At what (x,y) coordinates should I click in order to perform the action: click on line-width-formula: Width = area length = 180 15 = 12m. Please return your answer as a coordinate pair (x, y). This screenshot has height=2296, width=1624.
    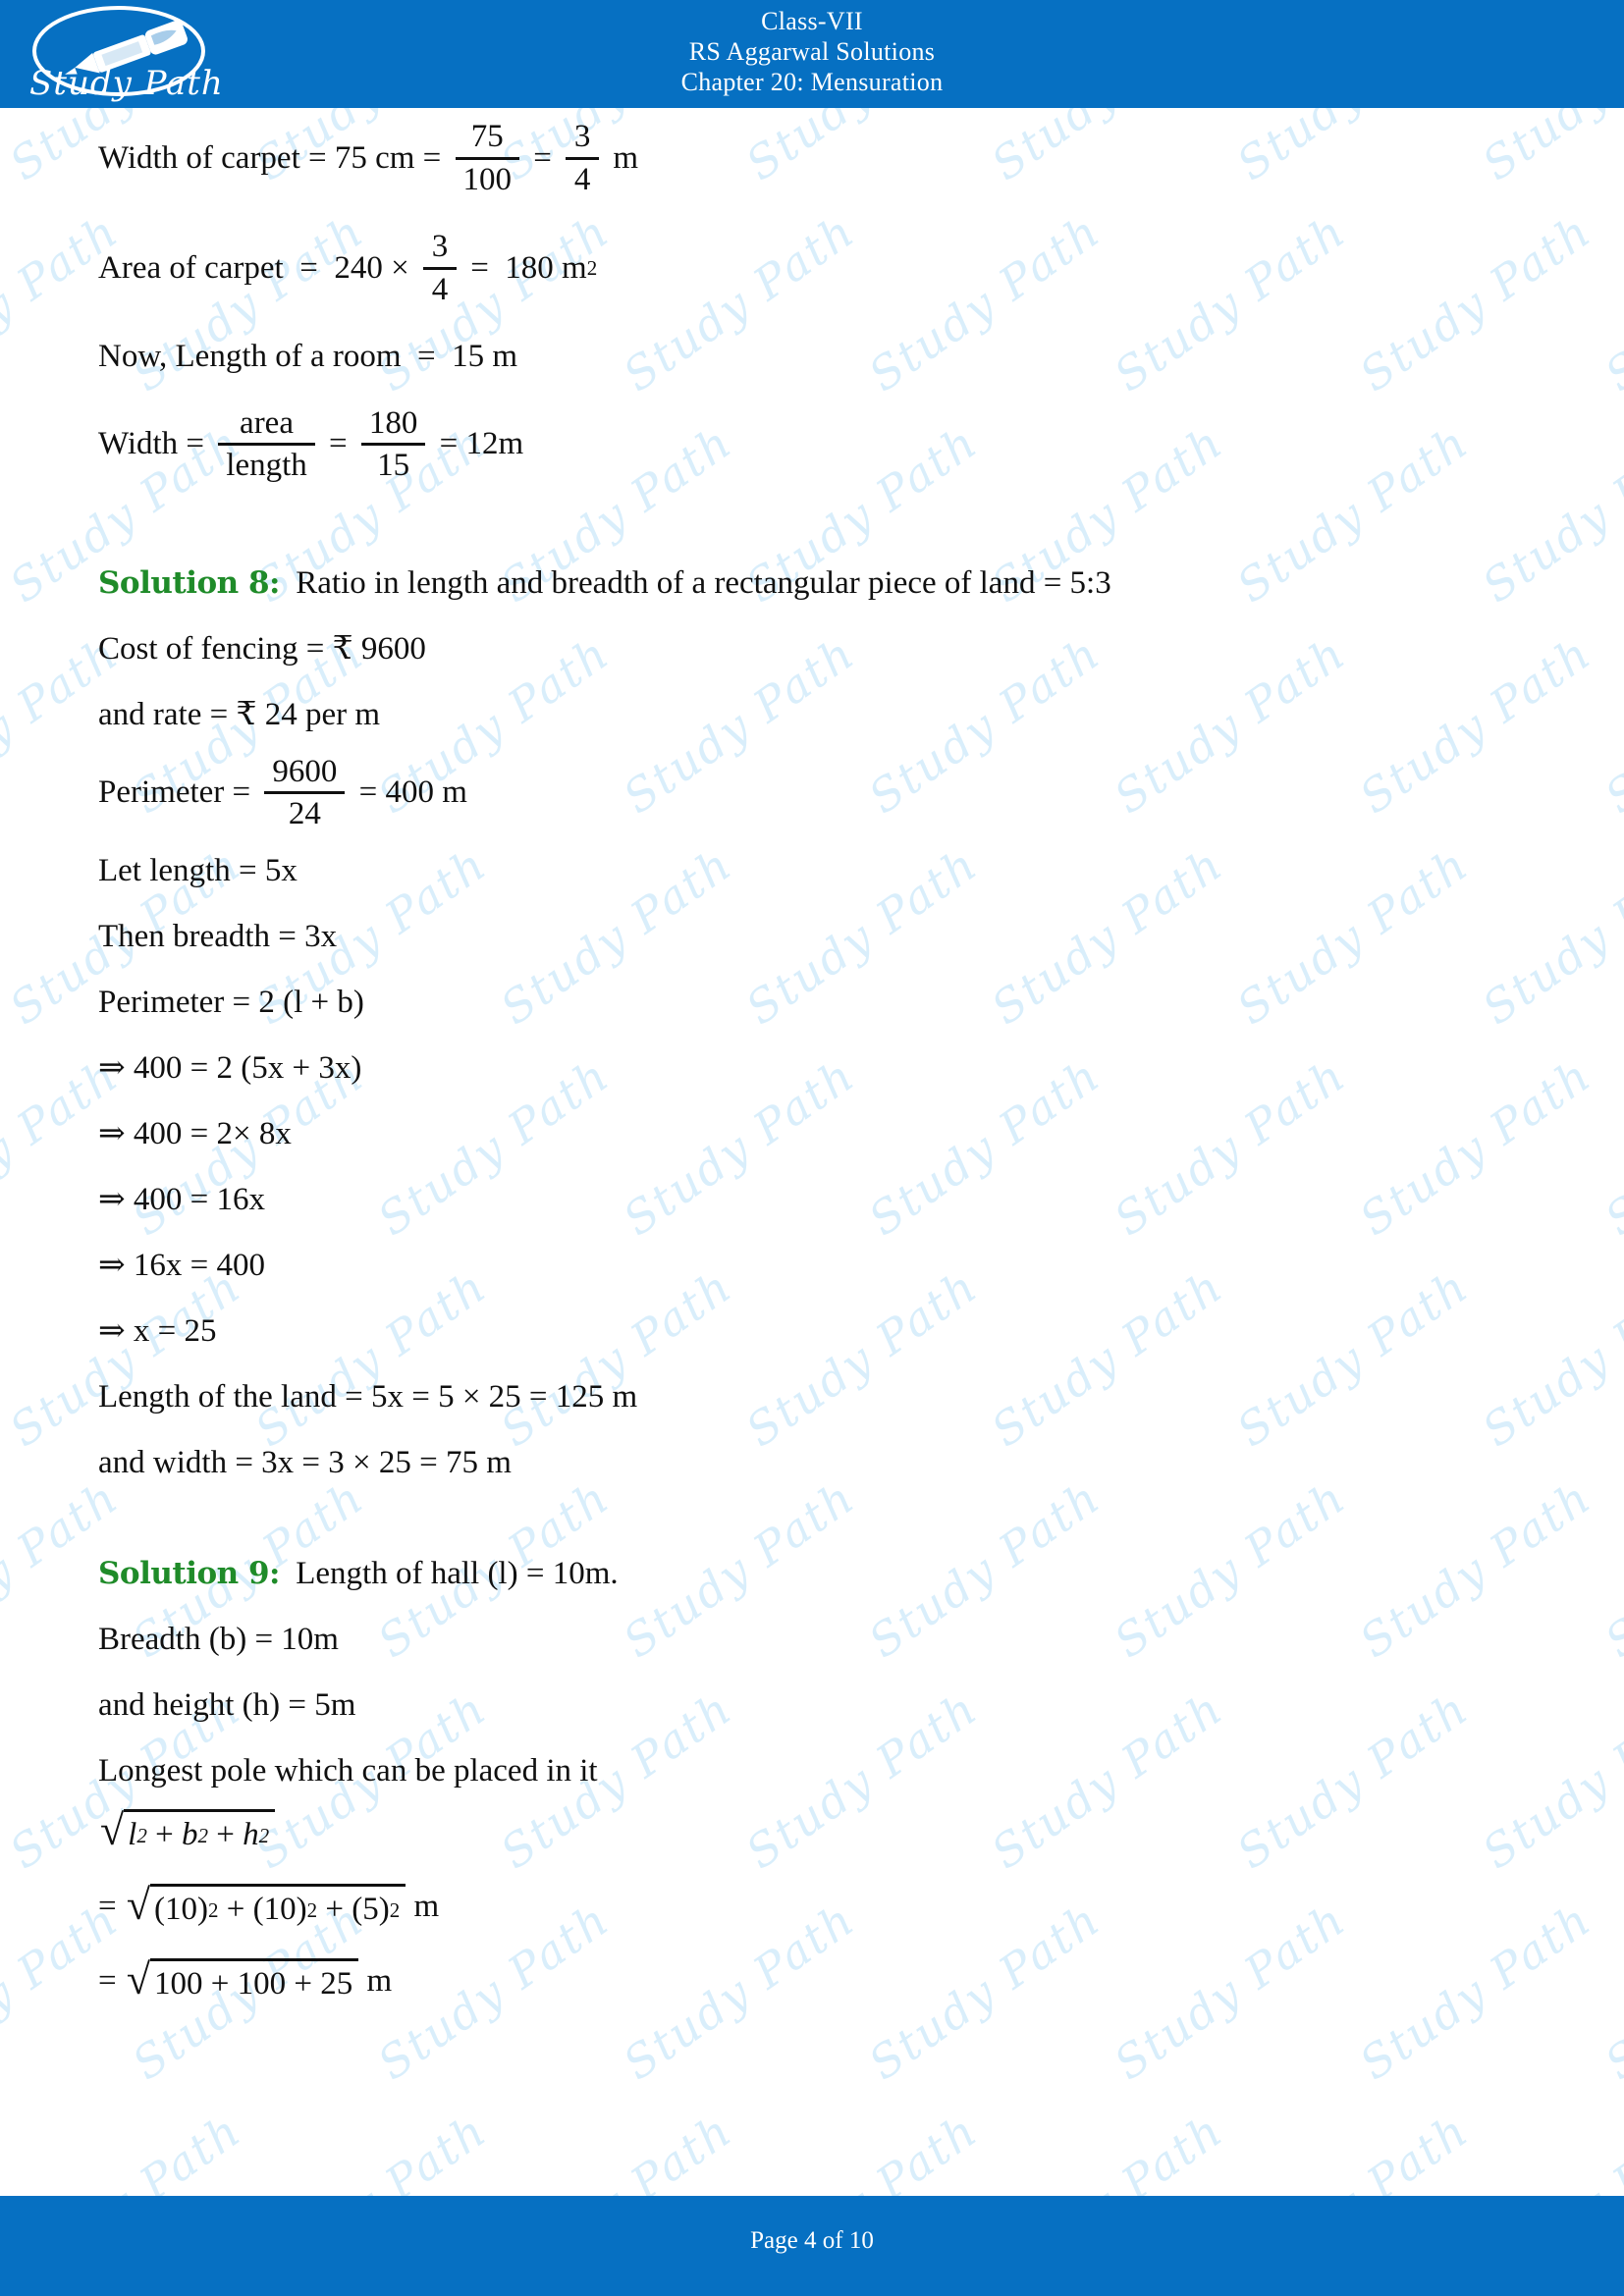
    Looking at the image, I should click on (824, 444).